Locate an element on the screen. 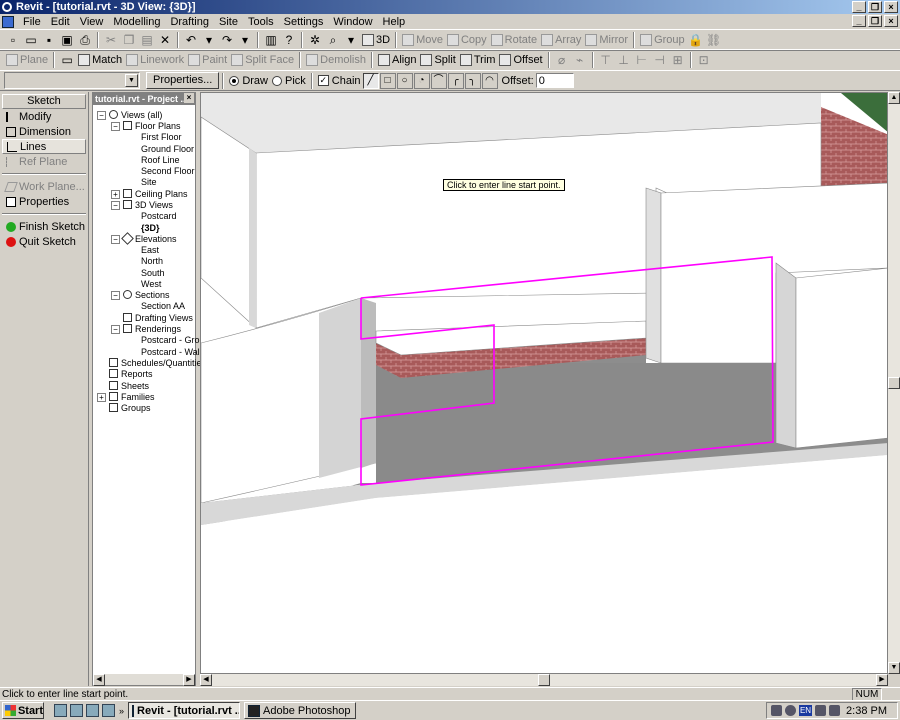 The height and width of the screenshot is (720, 900). undo-icon: ↶ is located at coordinates (191, 40).